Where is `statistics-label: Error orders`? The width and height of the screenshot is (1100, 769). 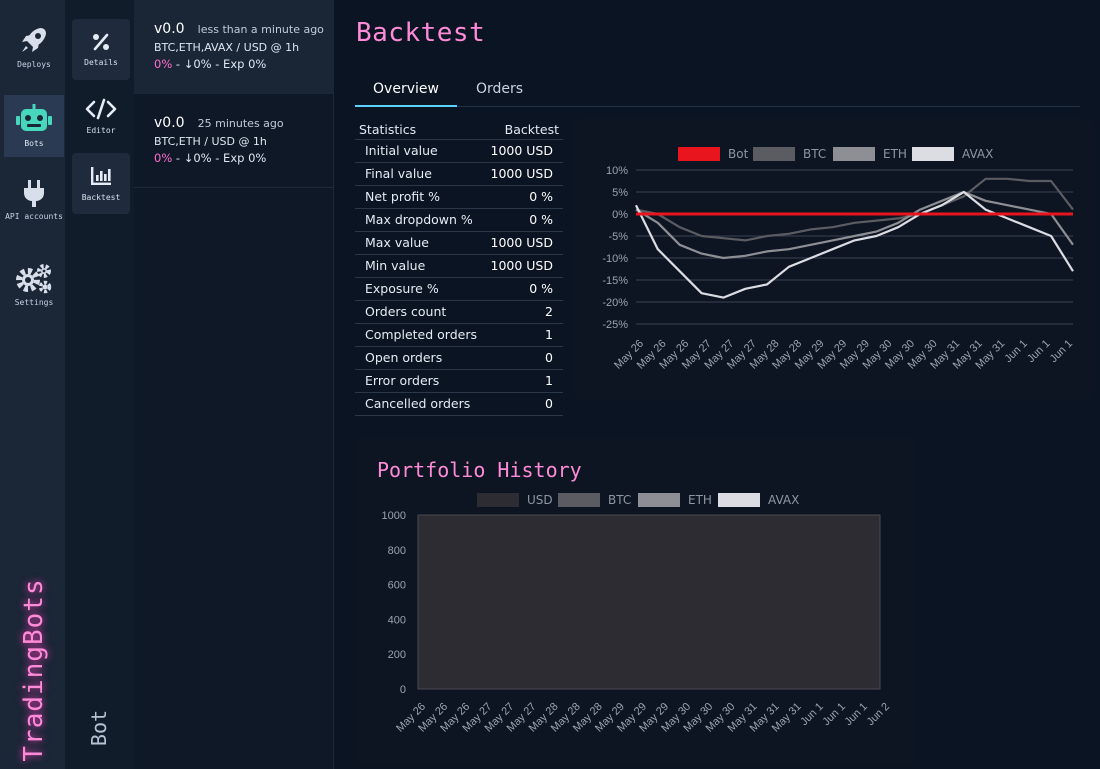
statistics-label: Error orders is located at coordinates (402, 380).